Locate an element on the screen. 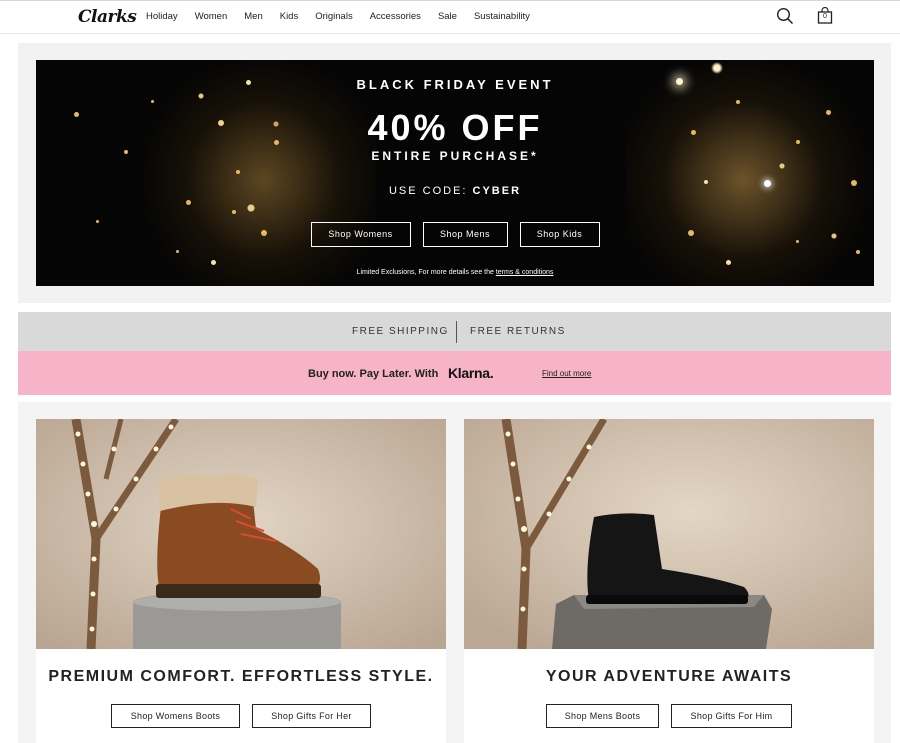 The image size is (900, 743). nav-sustainability: Sustainability is located at coordinates (502, 16).